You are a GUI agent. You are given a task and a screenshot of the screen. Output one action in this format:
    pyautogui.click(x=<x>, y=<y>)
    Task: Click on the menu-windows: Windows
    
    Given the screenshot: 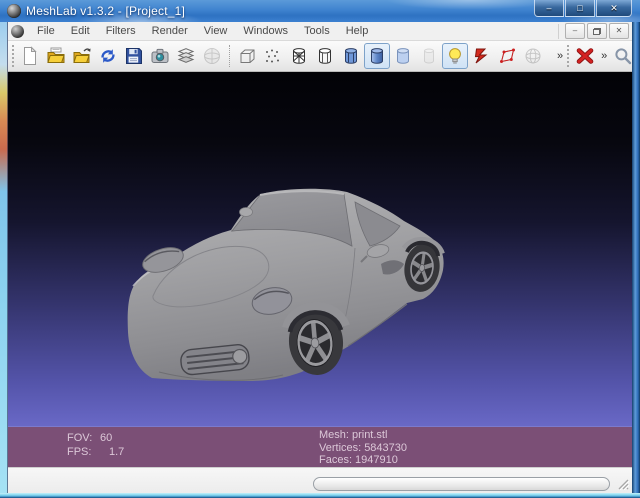 What is the action you would take?
    pyautogui.click(x=265, y=31)
    